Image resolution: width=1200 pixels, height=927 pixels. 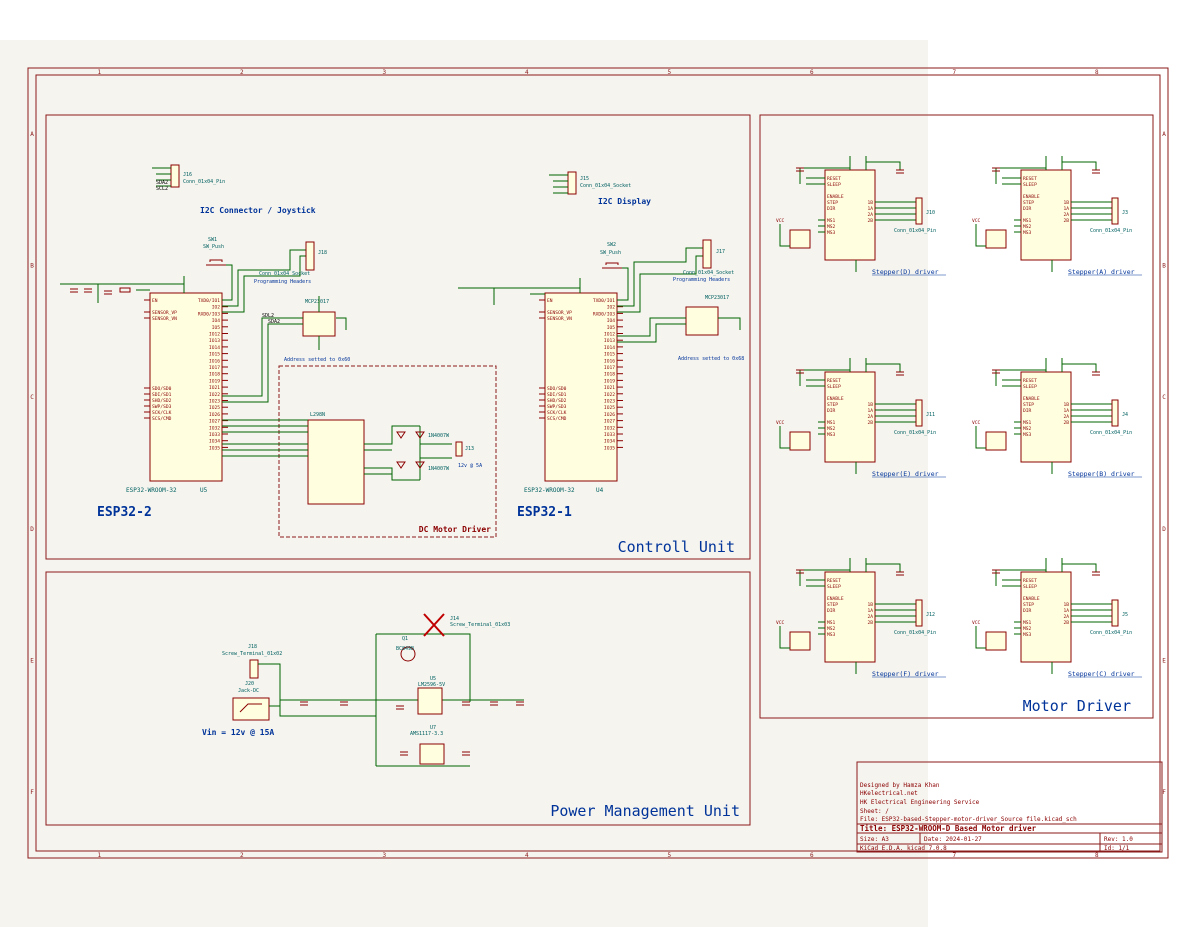 What do you see at coordinates (248, 691) in the screenshot?
I see `dc-jack-value: Jack-DC` at bounding box center [248, 691].